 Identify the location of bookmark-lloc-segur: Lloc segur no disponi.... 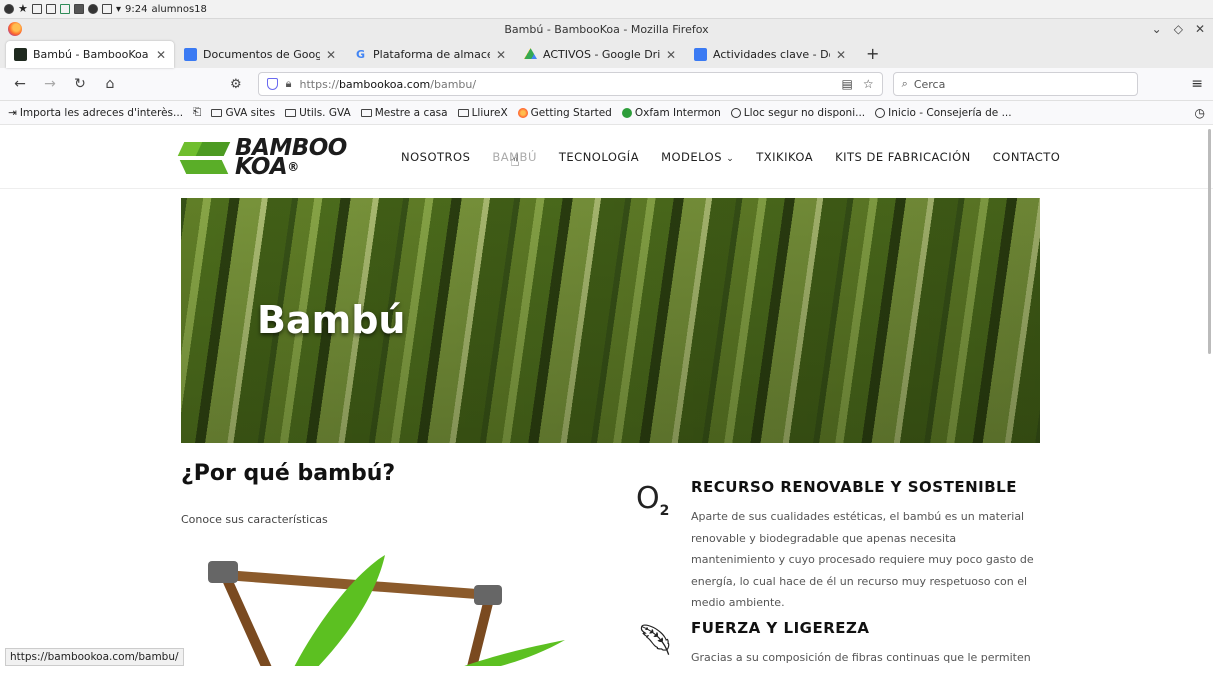
(797, 113).